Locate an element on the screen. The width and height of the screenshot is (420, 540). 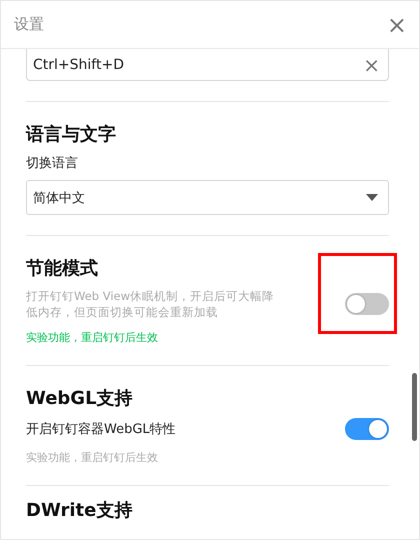
section-heading: WebGL支持 is located at coordinates (80, 398).